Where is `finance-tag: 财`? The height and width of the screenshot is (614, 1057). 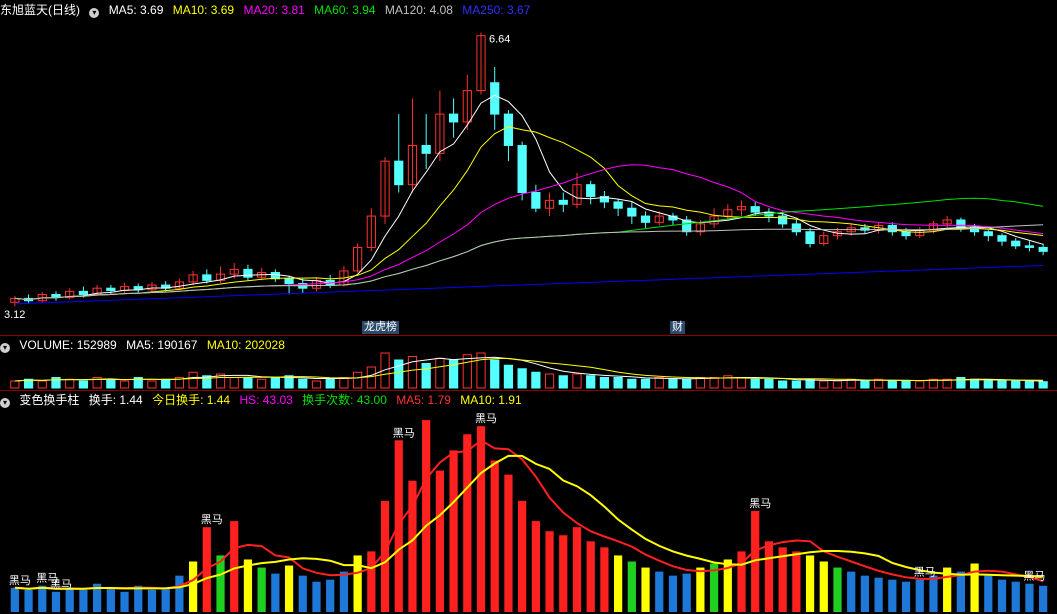
finance-tag: 财 is located at coordinates (677, 327).